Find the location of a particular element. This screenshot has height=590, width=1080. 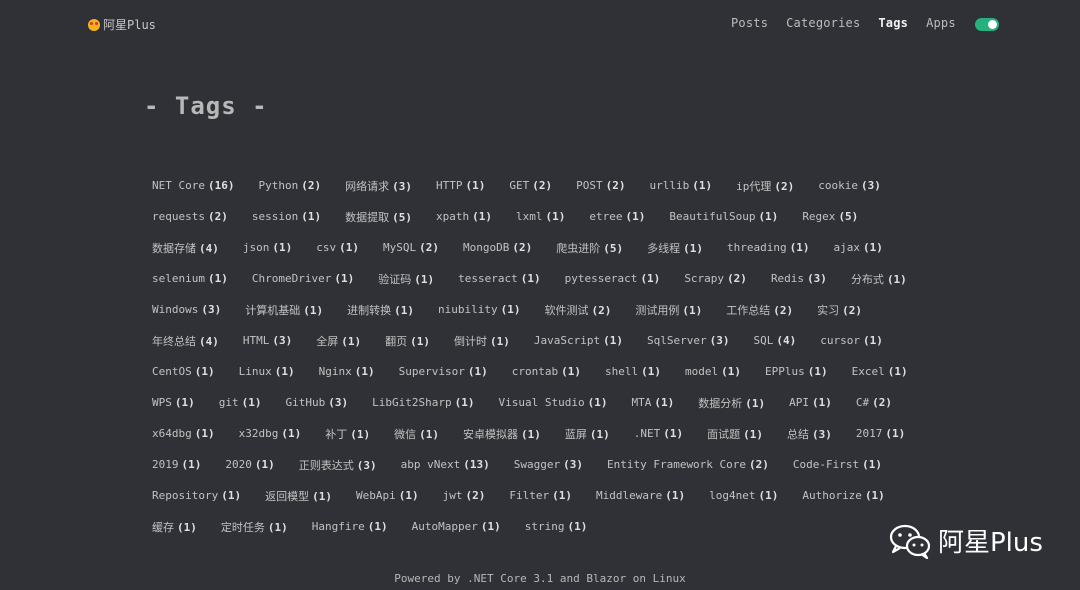

tag-link: cookie (3) is located at coordinates (849, 185).